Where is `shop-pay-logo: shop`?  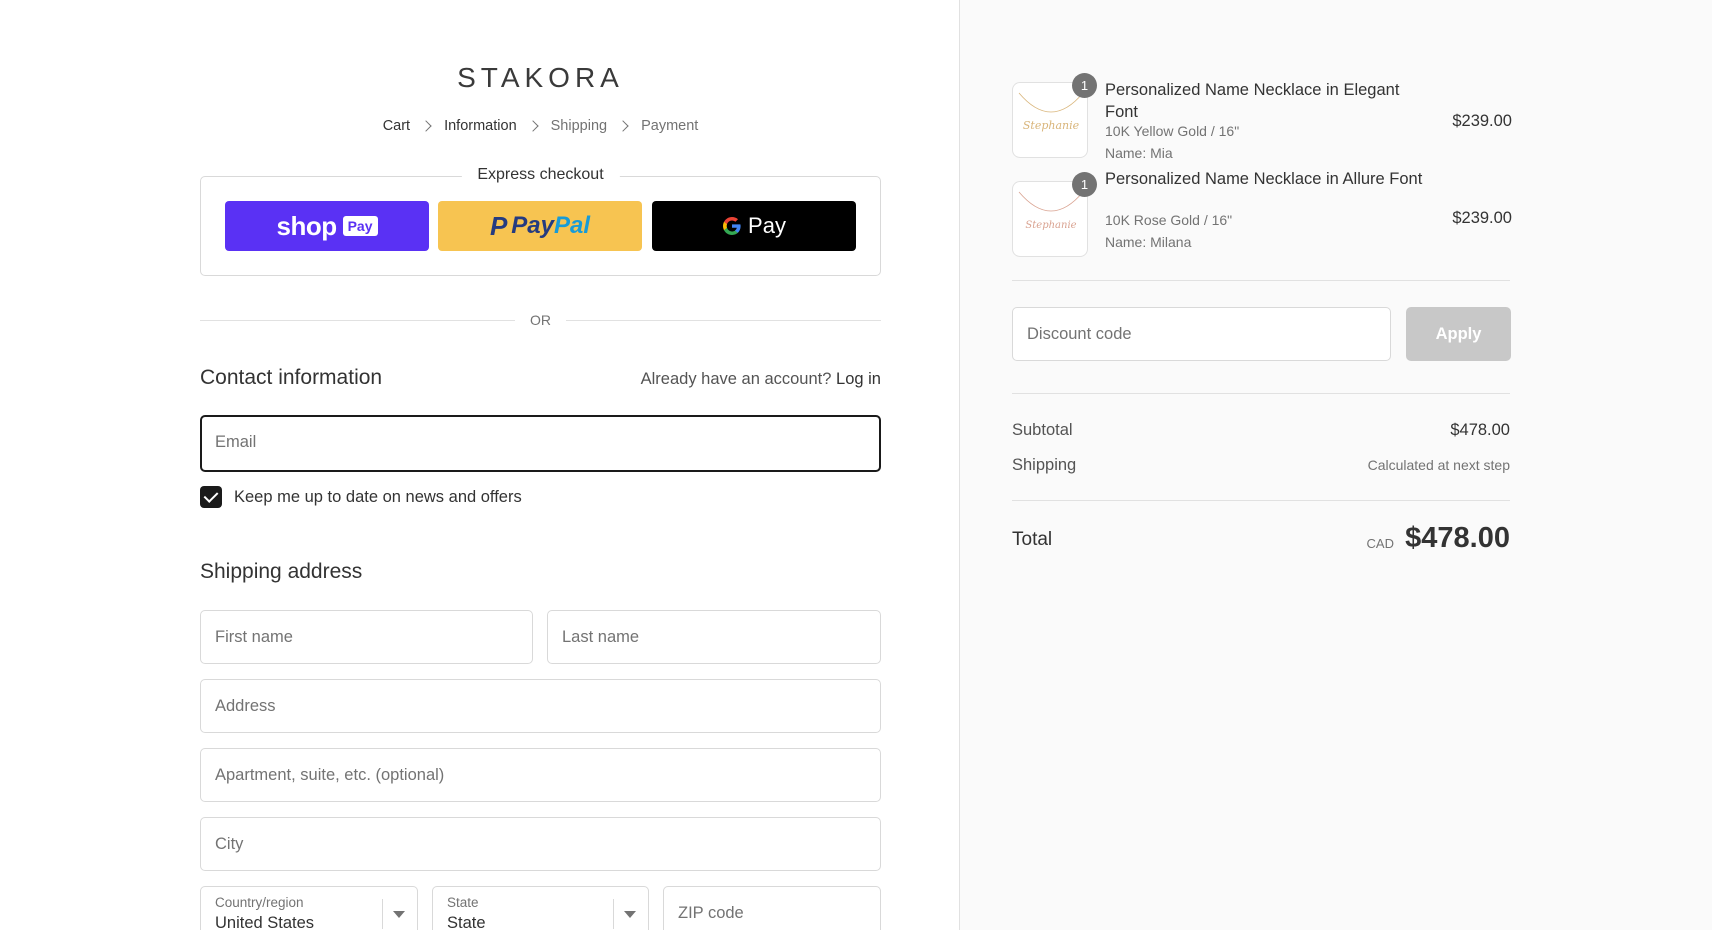 shop-pay-logo: shop is located at coordinates (306, 225).